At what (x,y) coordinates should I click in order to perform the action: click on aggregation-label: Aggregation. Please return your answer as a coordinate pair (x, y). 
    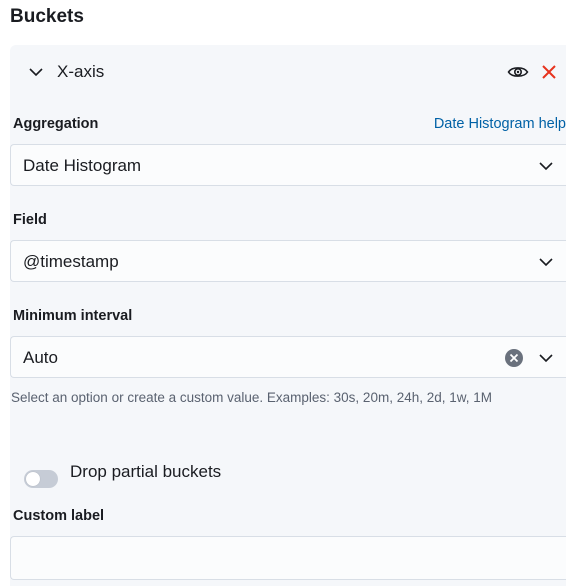
    Looking at the image, I should click on (56, 124).